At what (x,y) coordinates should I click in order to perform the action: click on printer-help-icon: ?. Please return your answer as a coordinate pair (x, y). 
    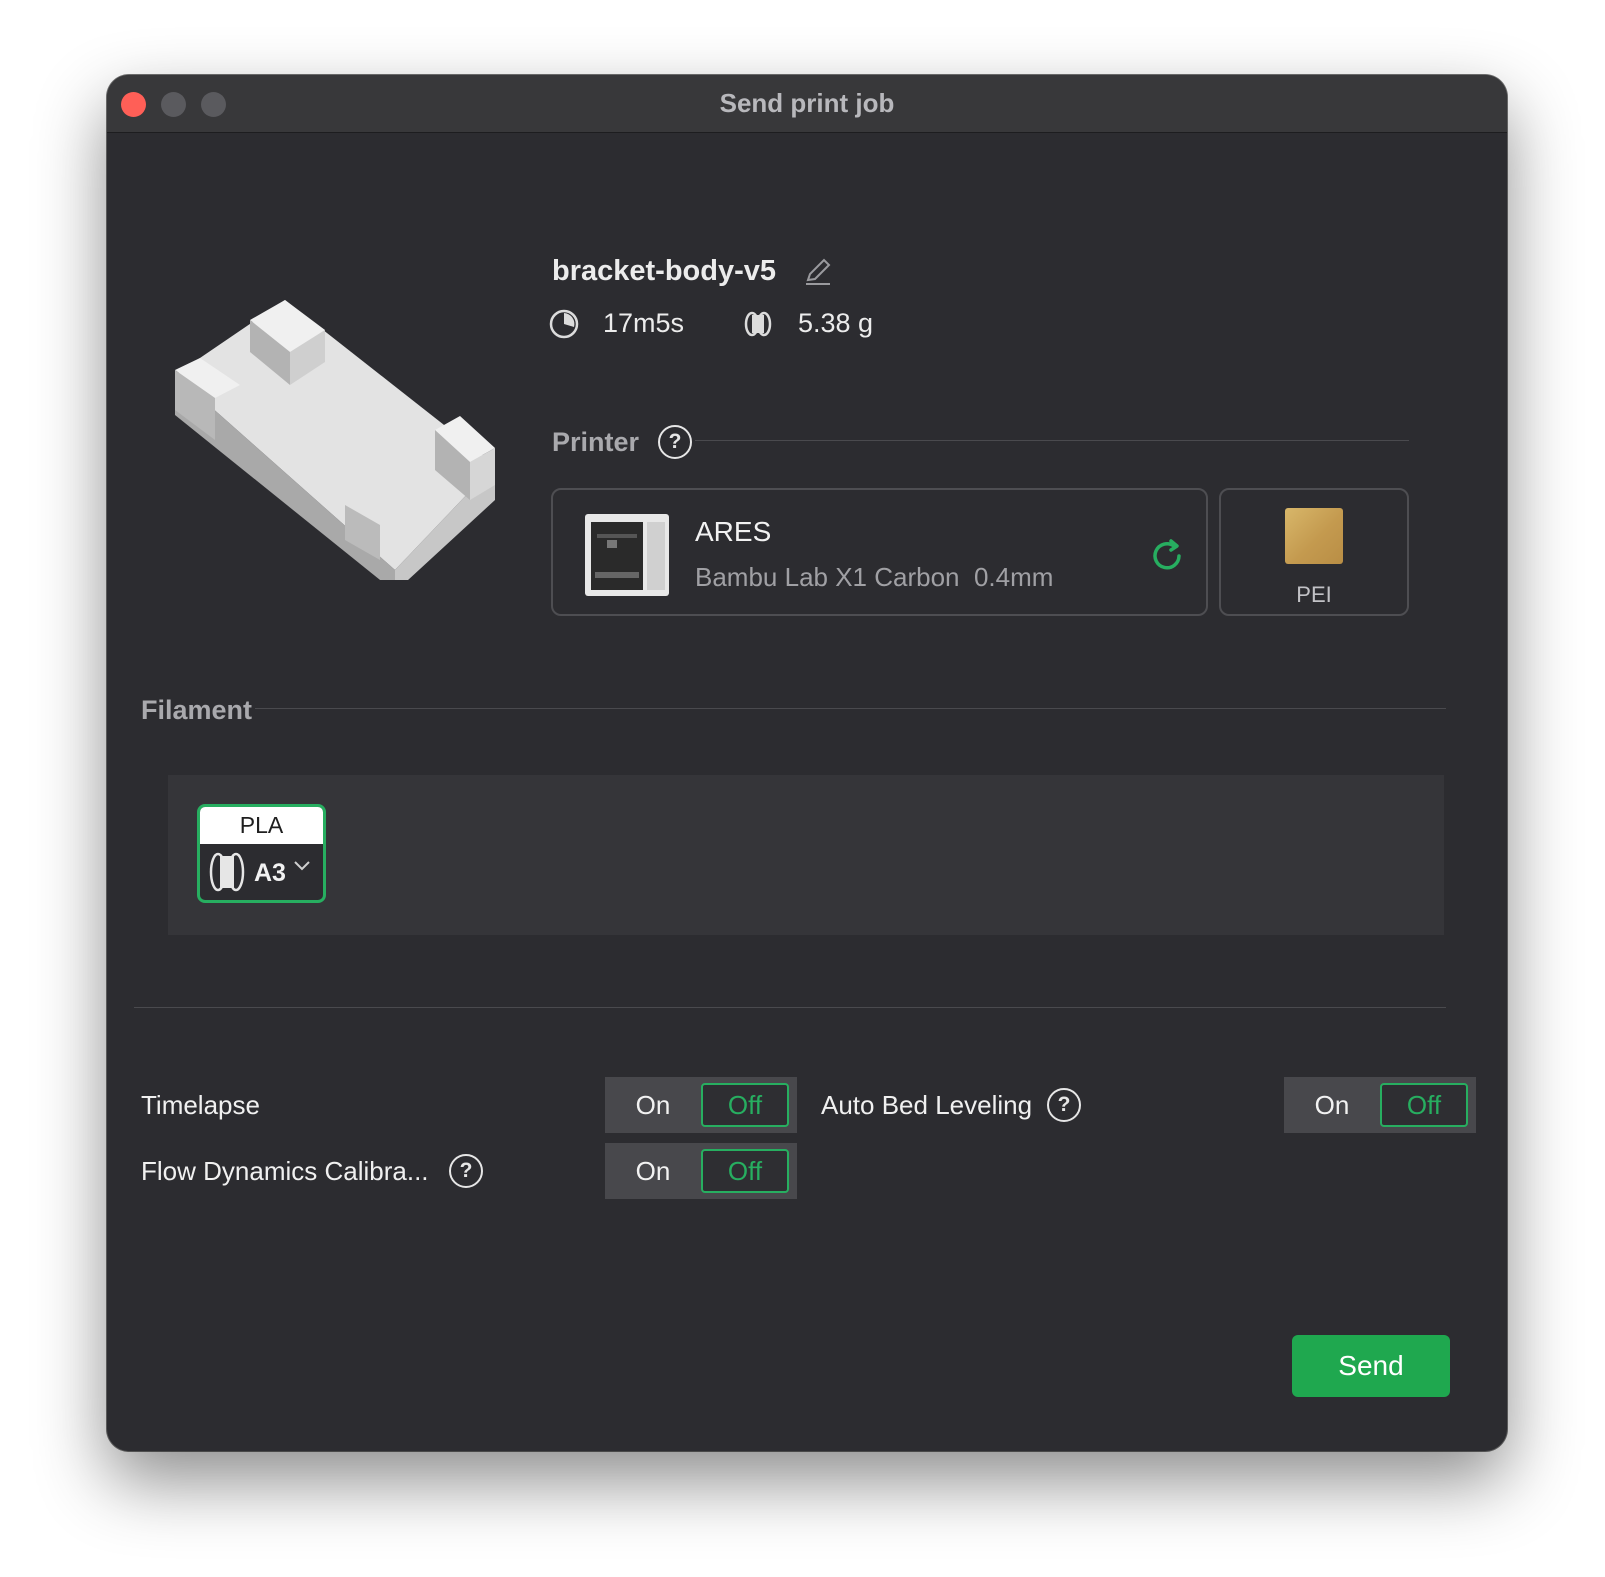
    Looking at the image, I should click on (675, 442).